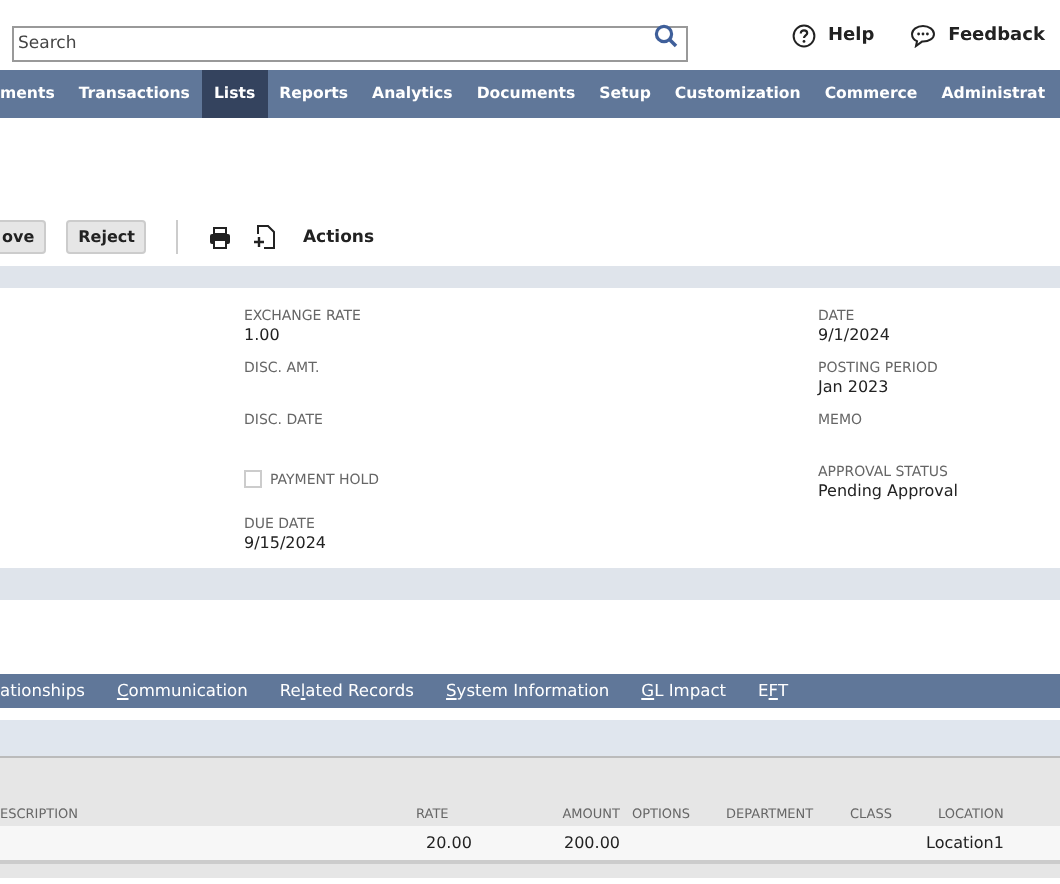 The height and width of the screenshot is (884, 1060). I want to click on subtab: ationships, so click(42, 691).